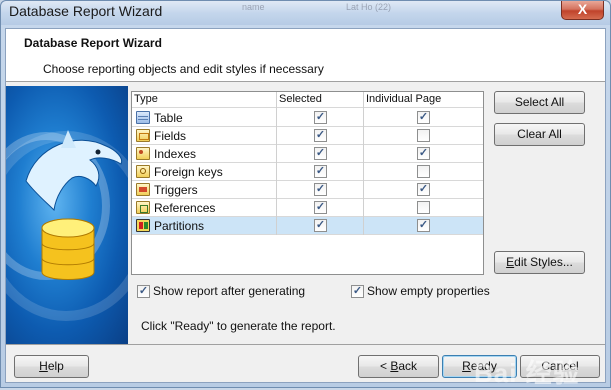 The image size is (611, 390). Describe the element at coordinates (168, 118) in the screenshot. I see `row-label: Table` at that location.